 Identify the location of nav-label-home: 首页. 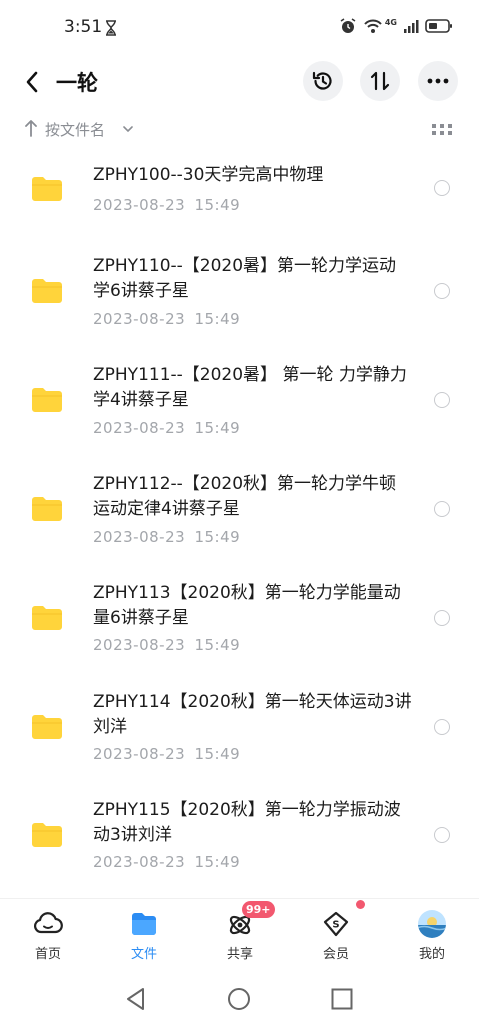
(47, 954).